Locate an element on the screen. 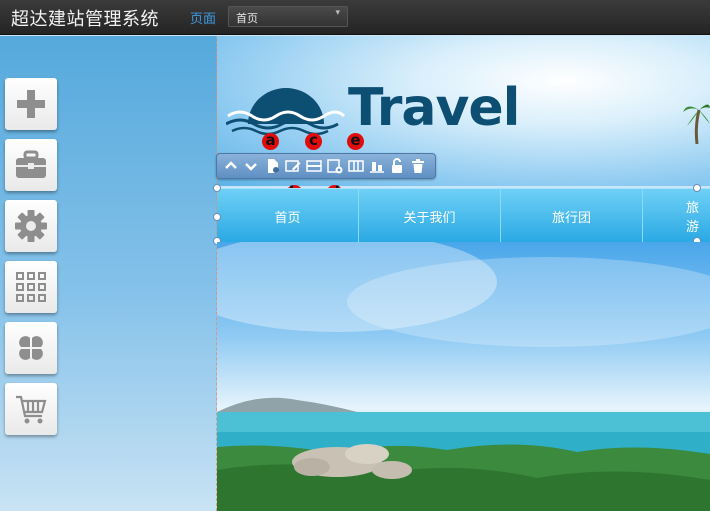 The image size is (710, 511). page-select-value: 首页 is located at coordinates (247, 18).